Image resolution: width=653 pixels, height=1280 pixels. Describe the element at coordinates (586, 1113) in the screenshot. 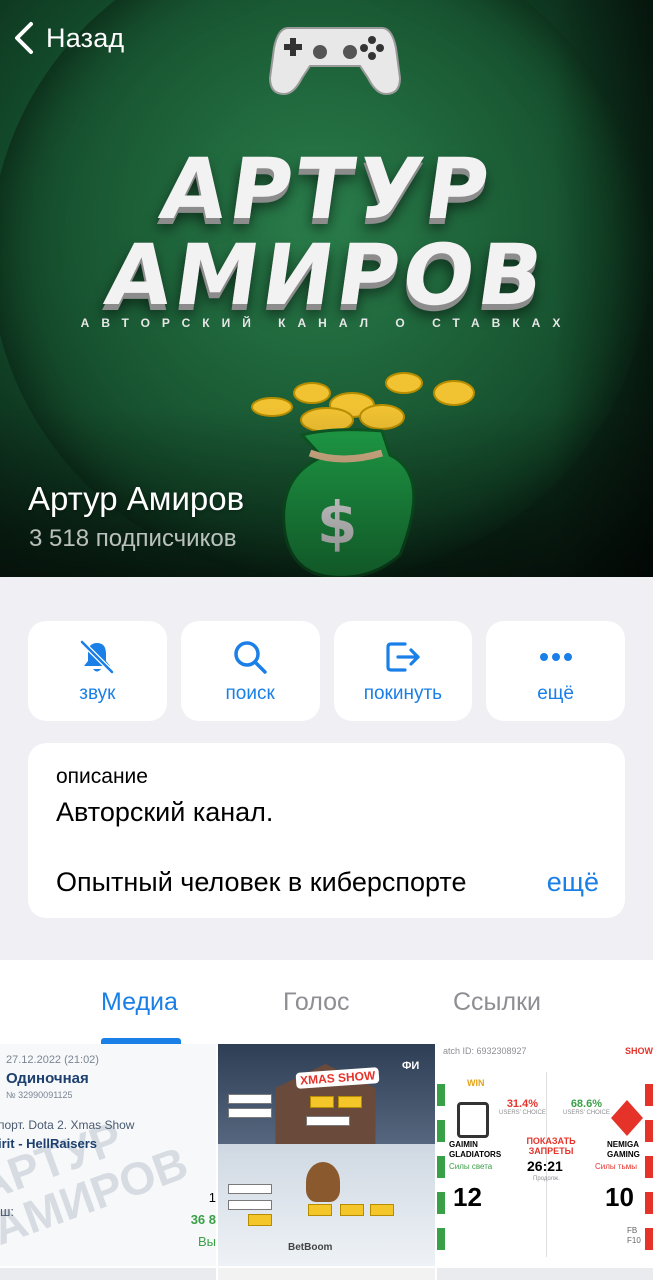

I see `right-users-choice: USERS' CHOICE` at that location.